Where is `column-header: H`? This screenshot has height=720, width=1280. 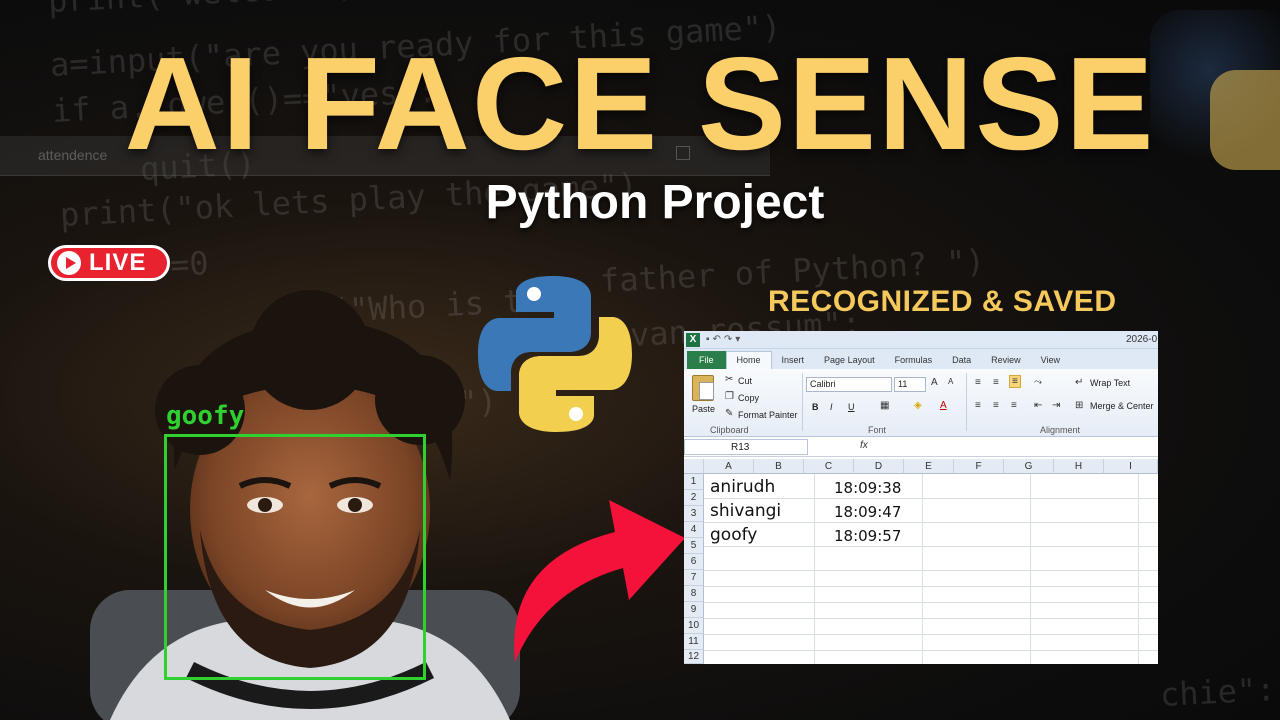 column-header: H is located at coordinates (1079, 466).